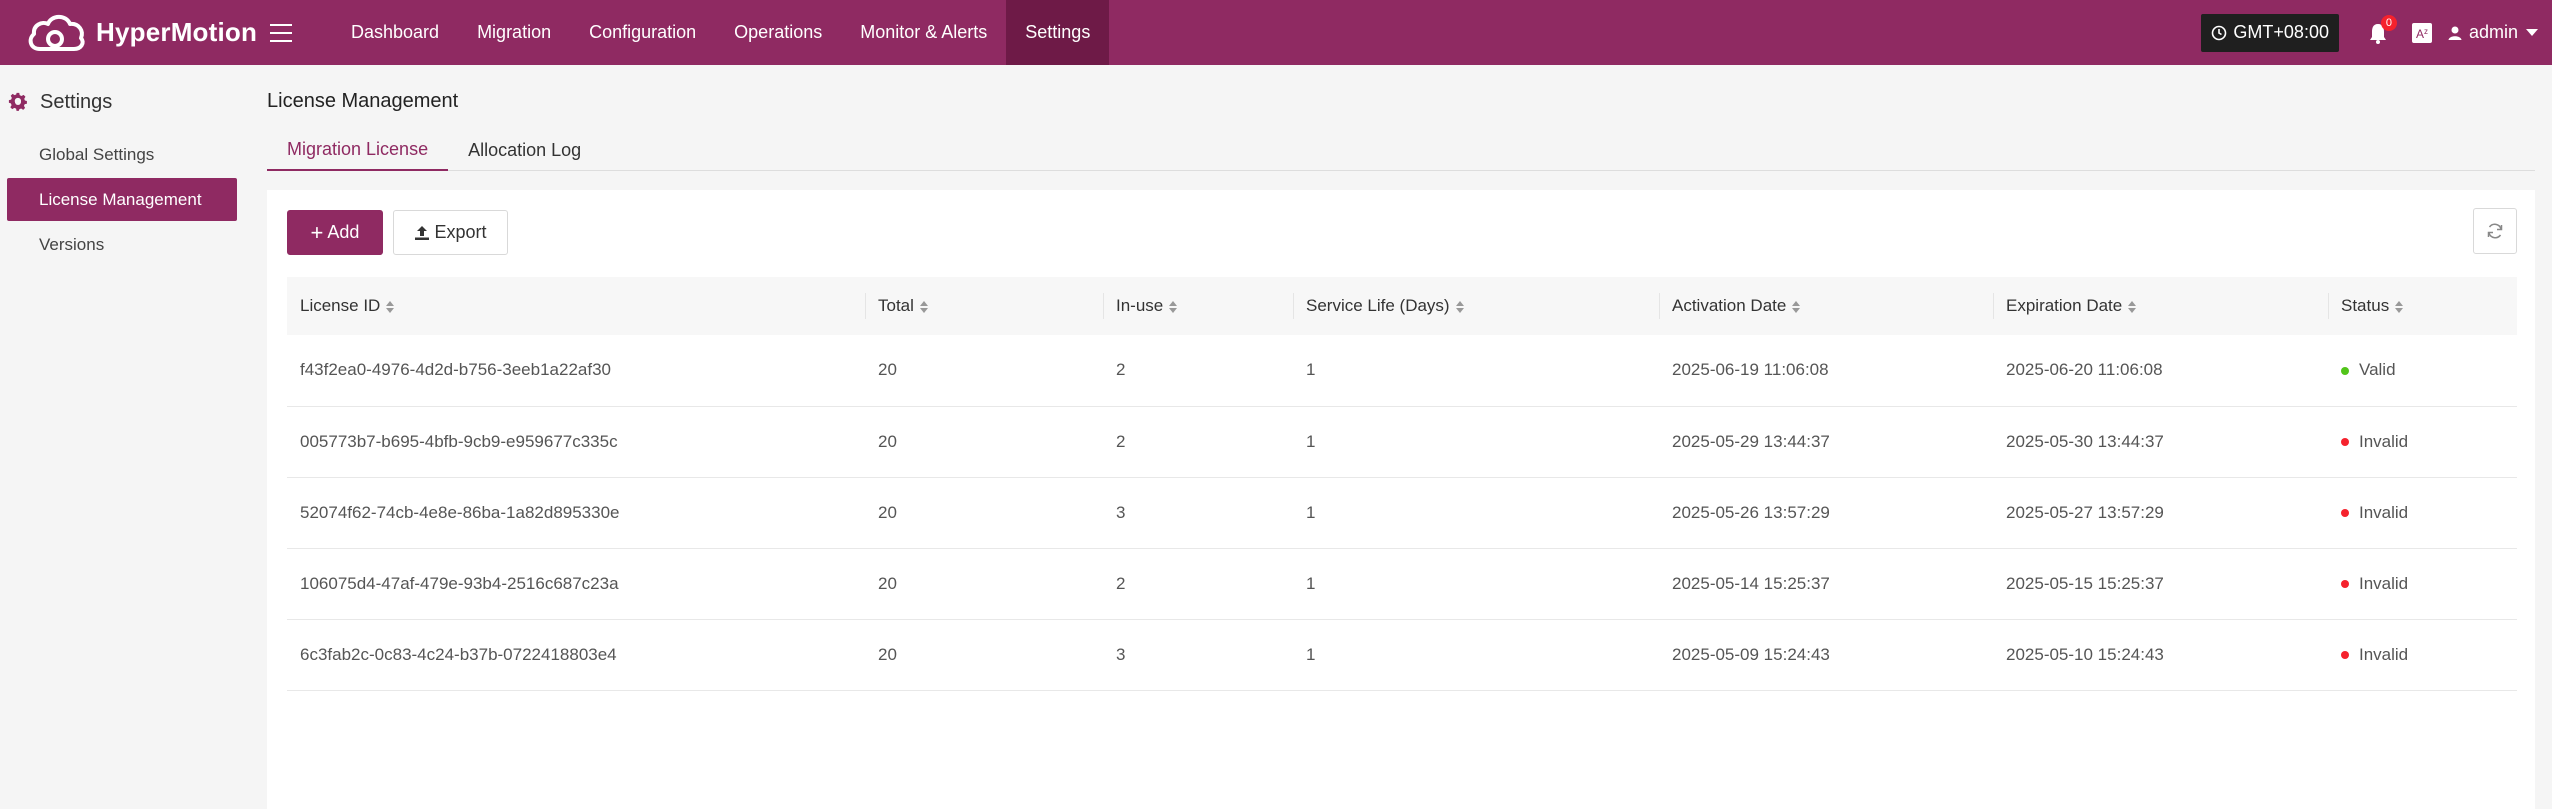 The height and width of the screenshot is (809, 2552). I want to click on gear-icon, so click(17, 101).